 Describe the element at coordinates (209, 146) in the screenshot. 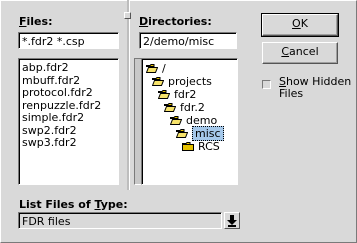

I see `directory-name: RCS` at that location.